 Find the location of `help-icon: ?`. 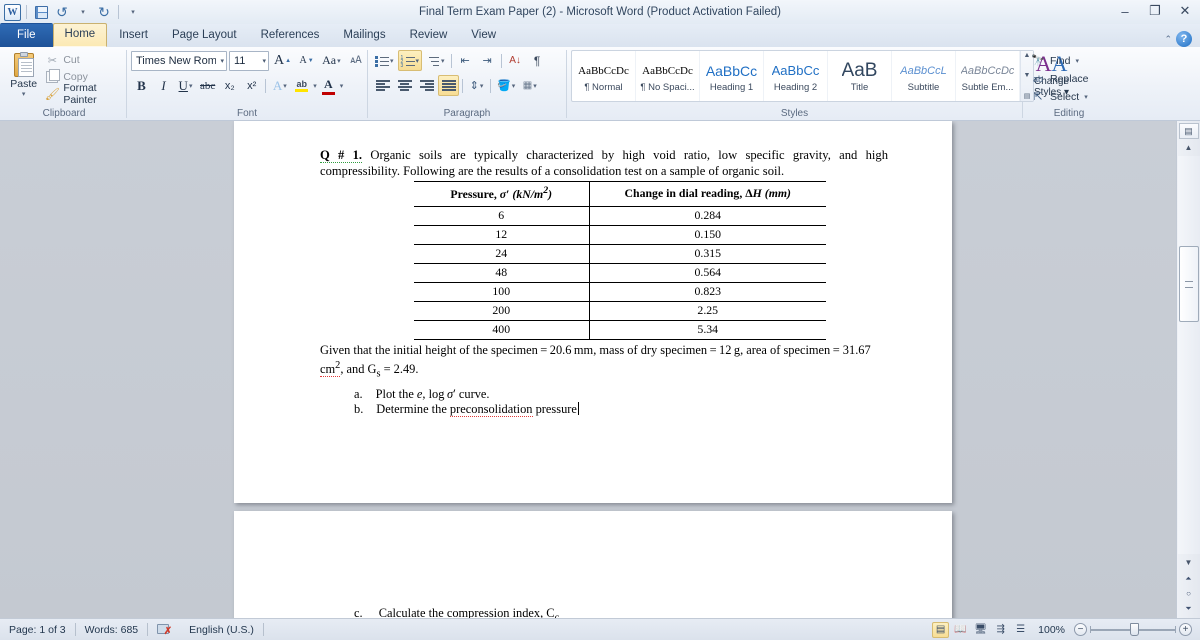

help-icon: ? is located at coordinates (1184, 39).